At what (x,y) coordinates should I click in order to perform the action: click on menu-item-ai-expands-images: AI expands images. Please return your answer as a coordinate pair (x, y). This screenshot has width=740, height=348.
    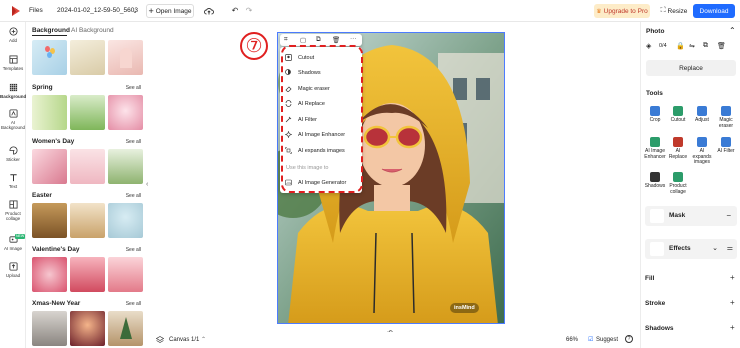
    Looking at the image, I should click on (321, 150).